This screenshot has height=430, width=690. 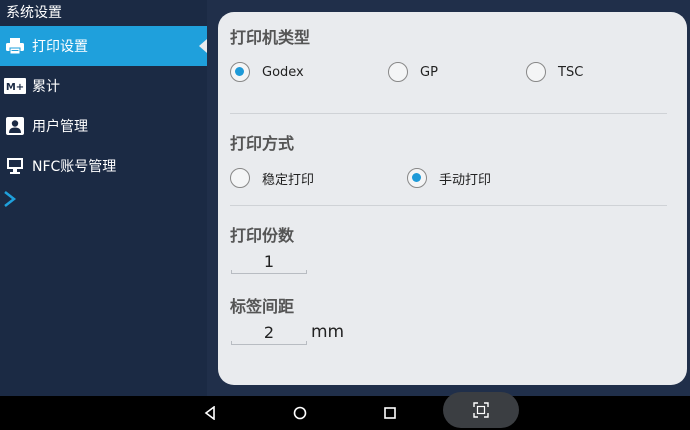 What do you see at coordinates (328, 332) in the screenshot?
I see `label-gap-unit: mm` at bounding box center [328, 332].